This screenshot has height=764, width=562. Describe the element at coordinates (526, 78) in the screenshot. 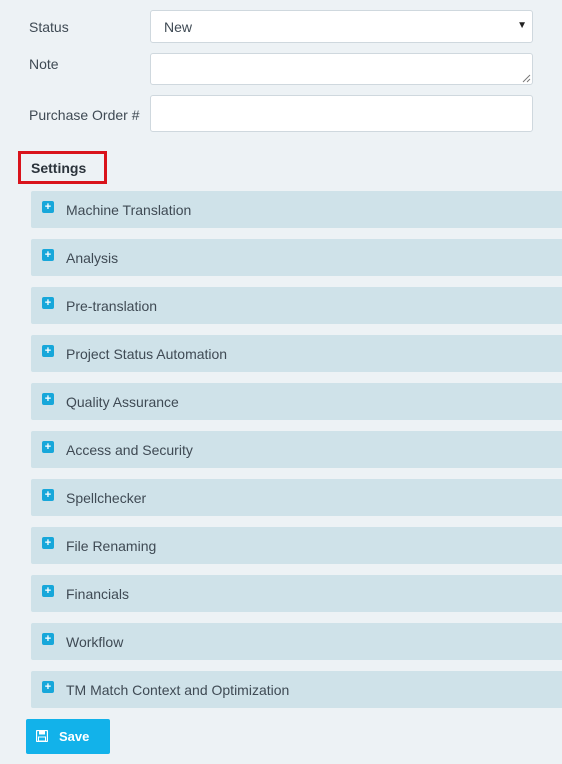

I see `resize-grip-icon` at that location.